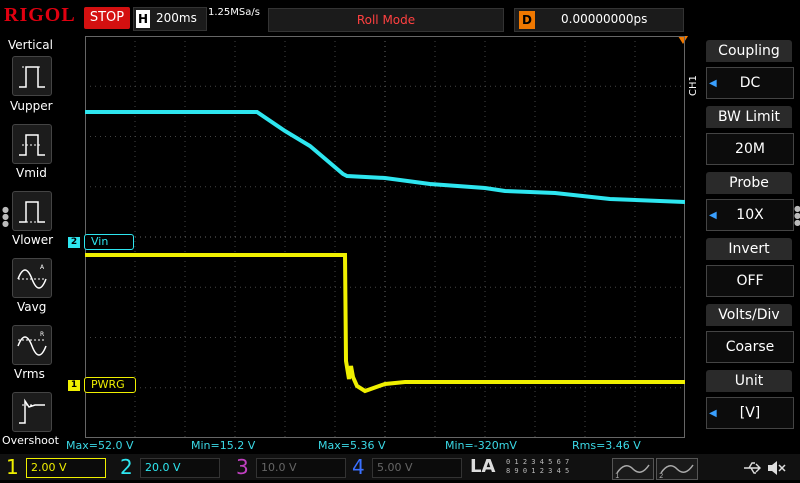  Describe the element at coordinates (713, 83) in the screenshot. I see `coupling-arrow-icon: ◀` at that location.